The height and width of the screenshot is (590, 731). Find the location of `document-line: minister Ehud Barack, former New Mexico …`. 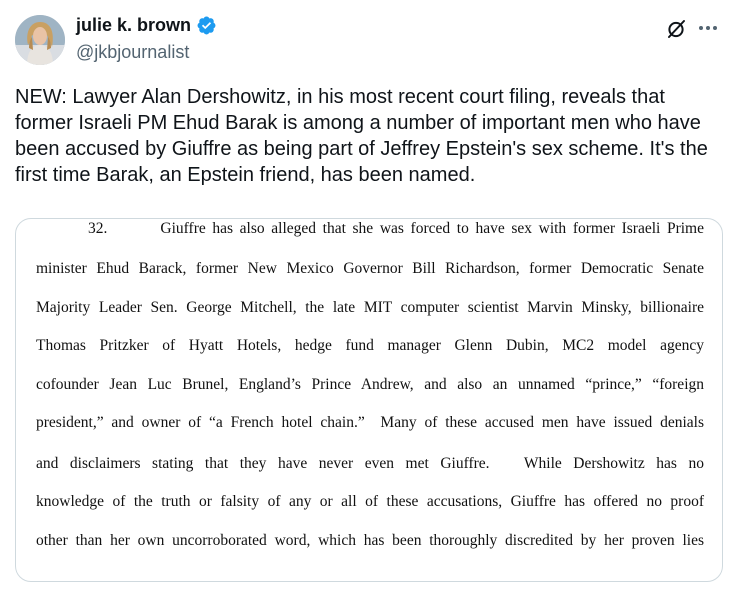

document-line: minister Ehud Barack, former New Mexico … is located at coordinates (370, 268).